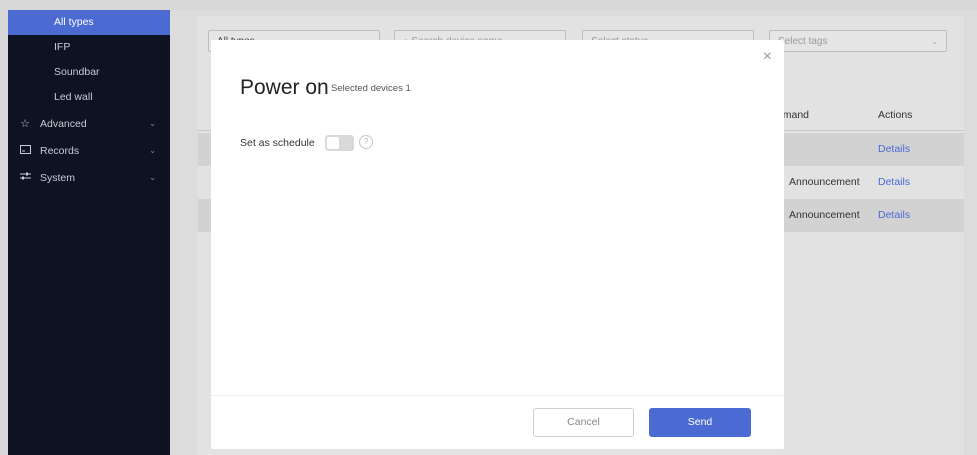 This screenshot has width=977, height=455. I want to click on close-icon: ×, so click(767, 57).